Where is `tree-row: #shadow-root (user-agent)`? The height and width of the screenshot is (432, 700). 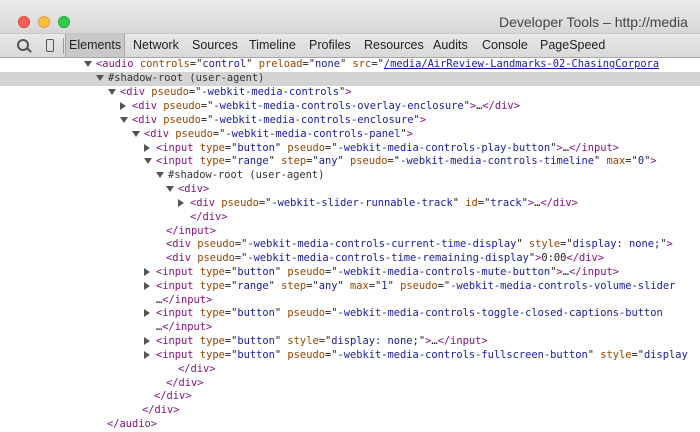 tree-row: #shadow-root (user-agent) is located at coordinates (350, 176).